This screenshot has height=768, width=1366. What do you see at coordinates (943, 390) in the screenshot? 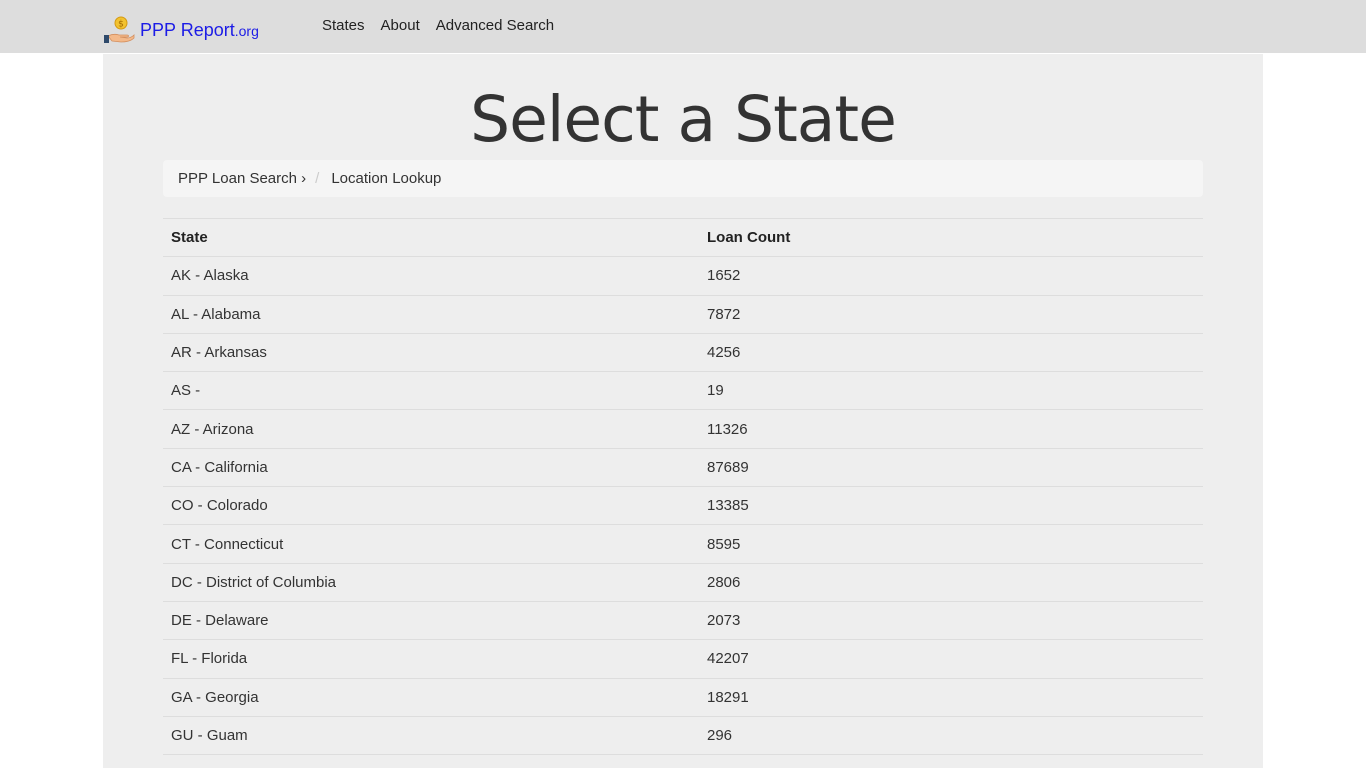
I see `loan-count-cell: 19` at bounding box center [943, 390].